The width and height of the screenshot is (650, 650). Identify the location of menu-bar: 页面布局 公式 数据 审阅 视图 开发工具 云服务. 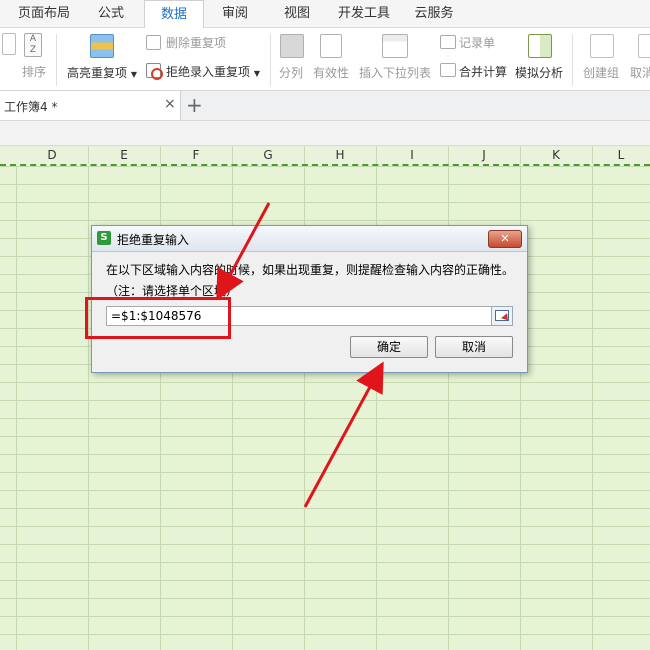
(325, 14).